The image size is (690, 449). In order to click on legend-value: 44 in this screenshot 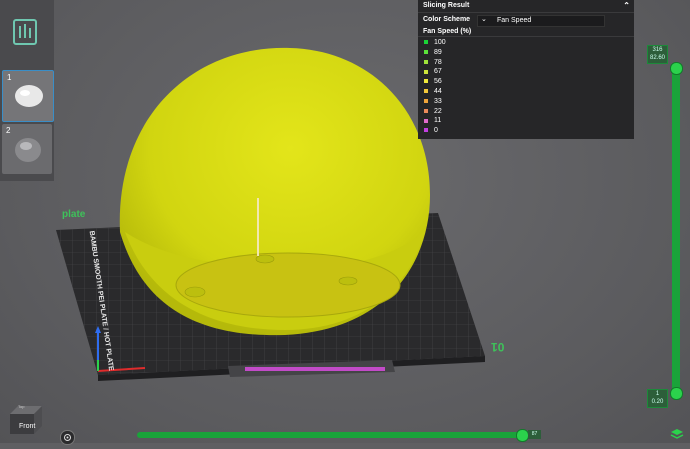, I will do `click(438, 91)`.